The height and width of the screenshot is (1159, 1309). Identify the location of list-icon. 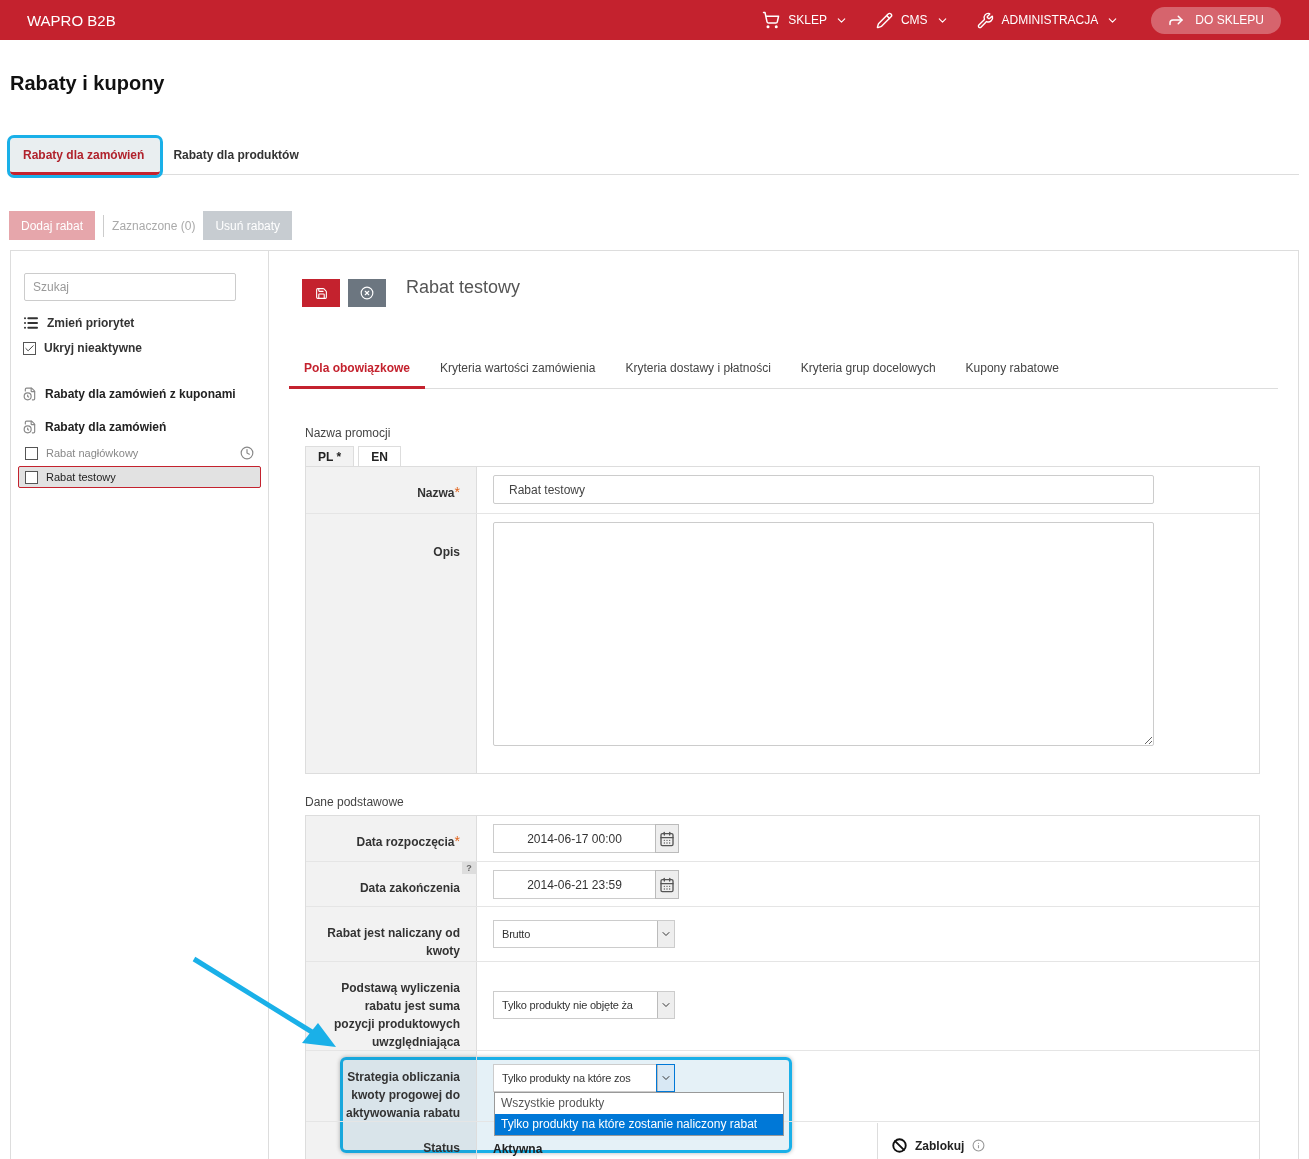
(31, 323).